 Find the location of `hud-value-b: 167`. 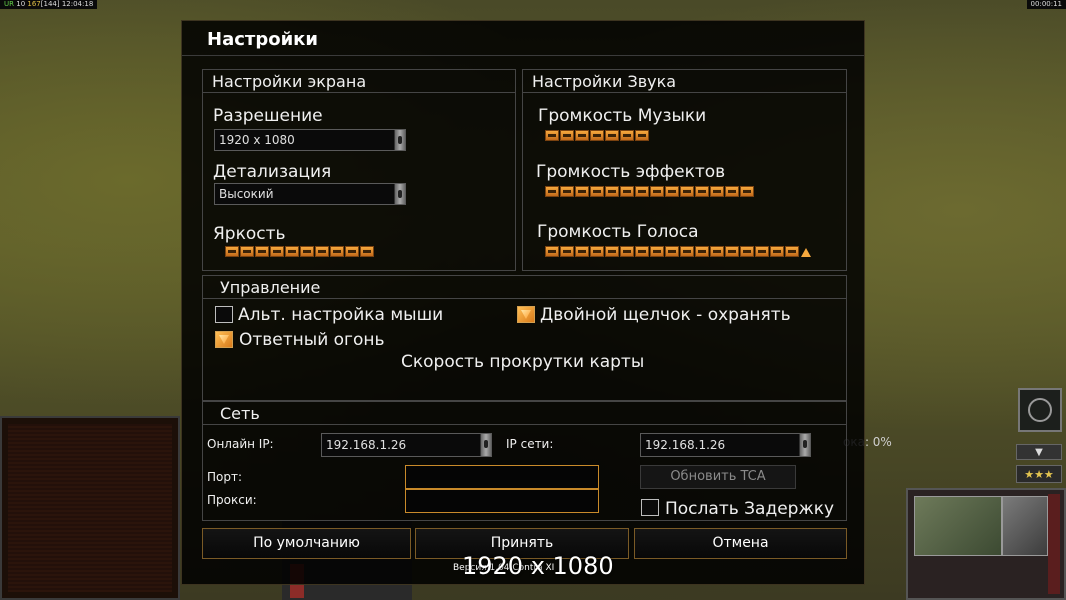

hud-value-b: 167 is located at coordinates (34, 4).